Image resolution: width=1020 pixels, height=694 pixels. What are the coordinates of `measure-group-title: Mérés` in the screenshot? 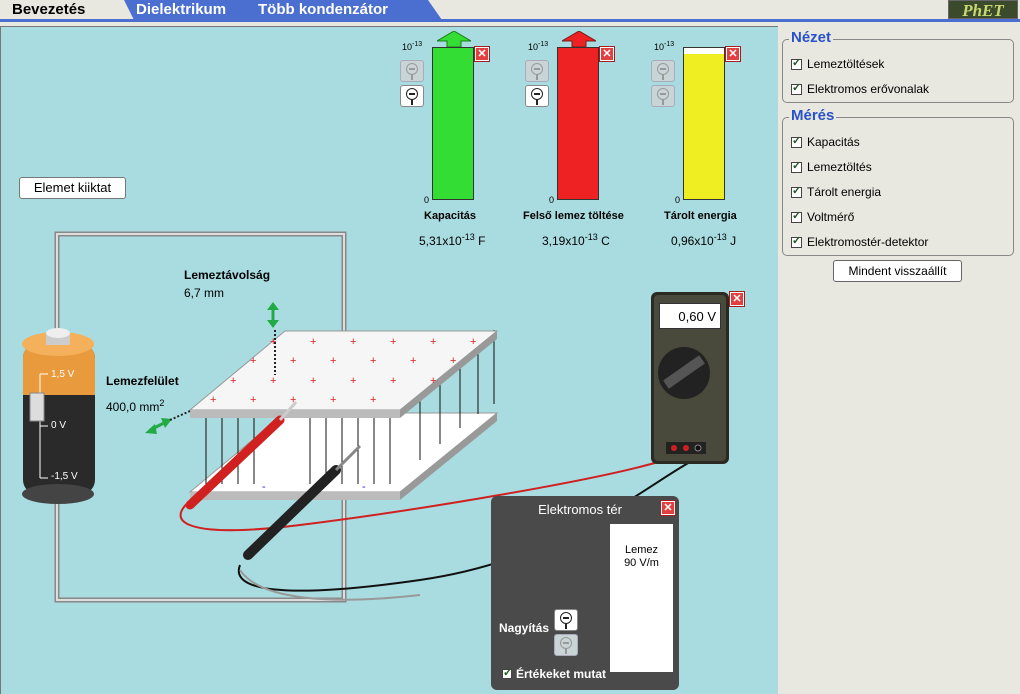 It's located at (813, 115).